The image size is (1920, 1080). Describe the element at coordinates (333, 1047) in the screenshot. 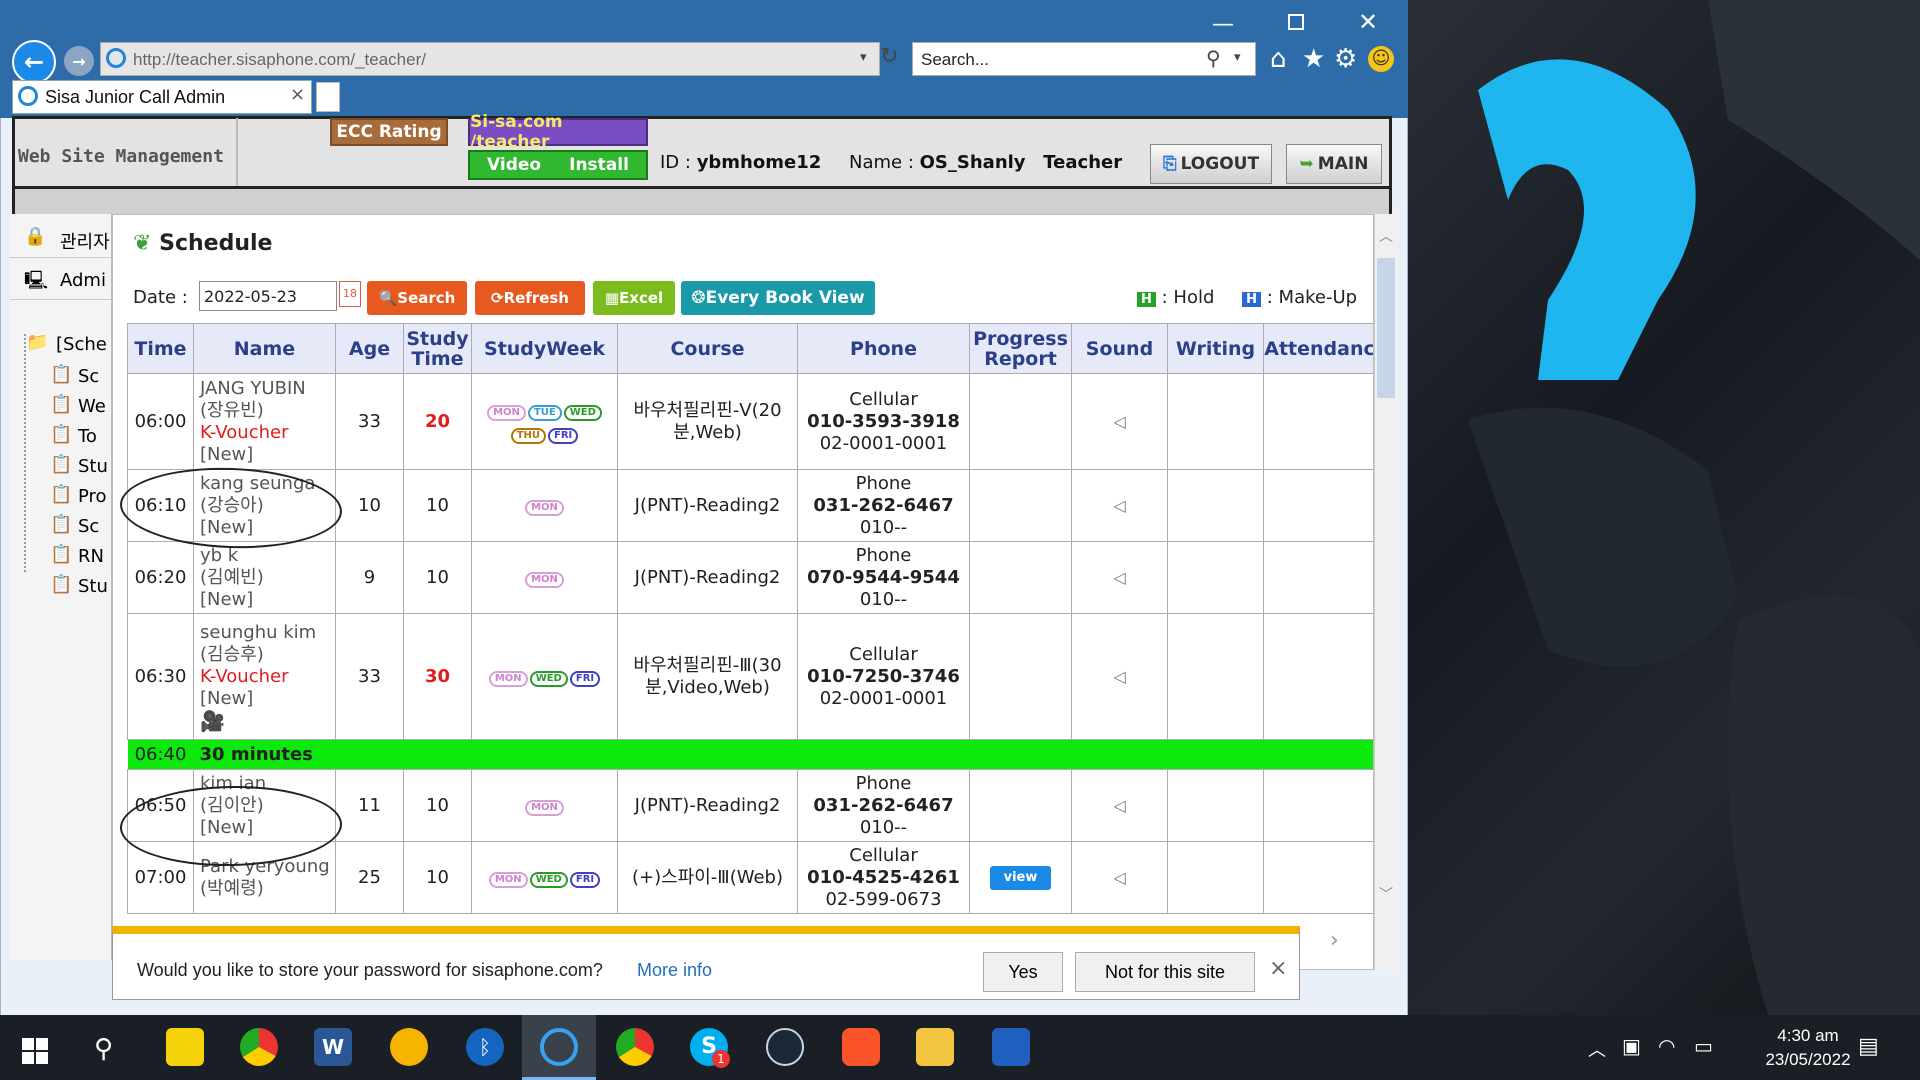

I see `word-icon: W` at that location.